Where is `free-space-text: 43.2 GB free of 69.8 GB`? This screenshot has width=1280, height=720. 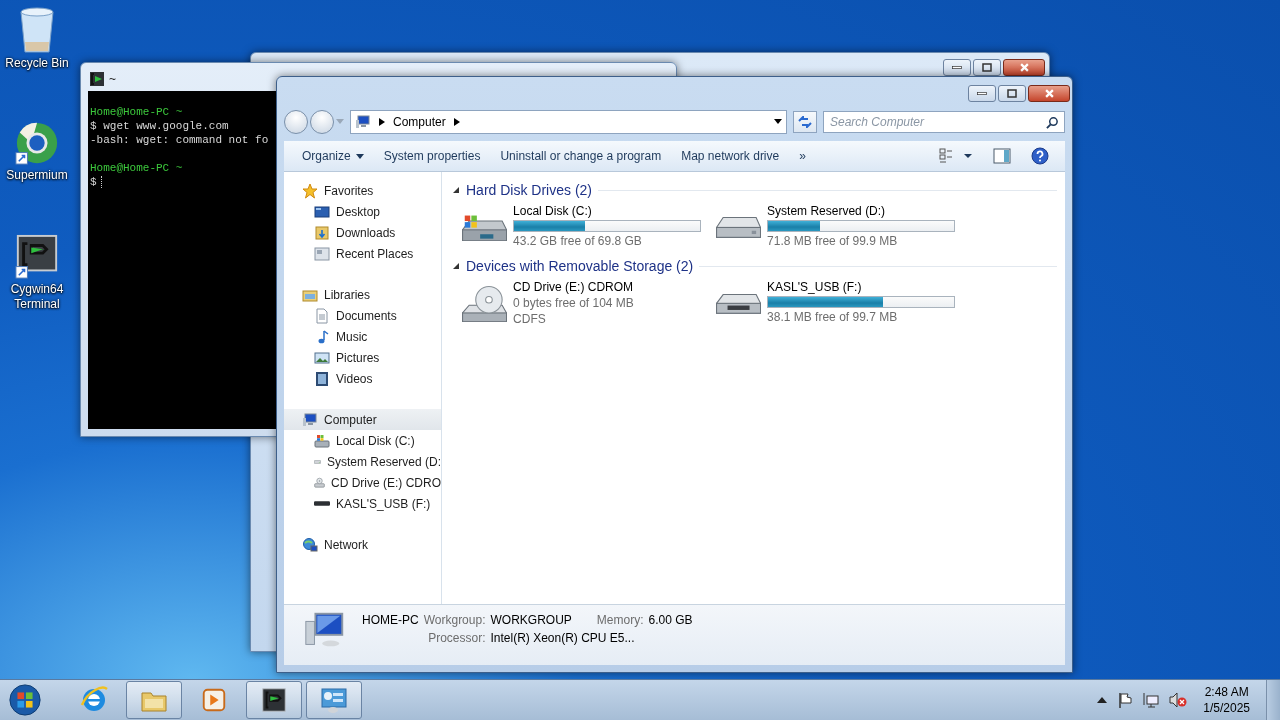
free-space-text: 43.2 GB free of 69.8 GB is located at coordinates (578, 241).